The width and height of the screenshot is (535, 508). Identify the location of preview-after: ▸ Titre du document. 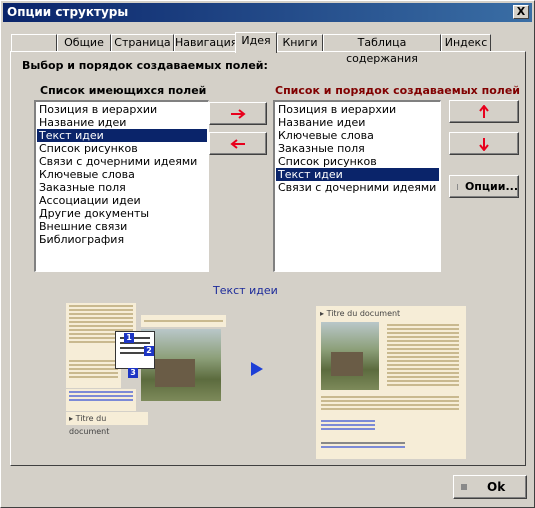
(391, 382).